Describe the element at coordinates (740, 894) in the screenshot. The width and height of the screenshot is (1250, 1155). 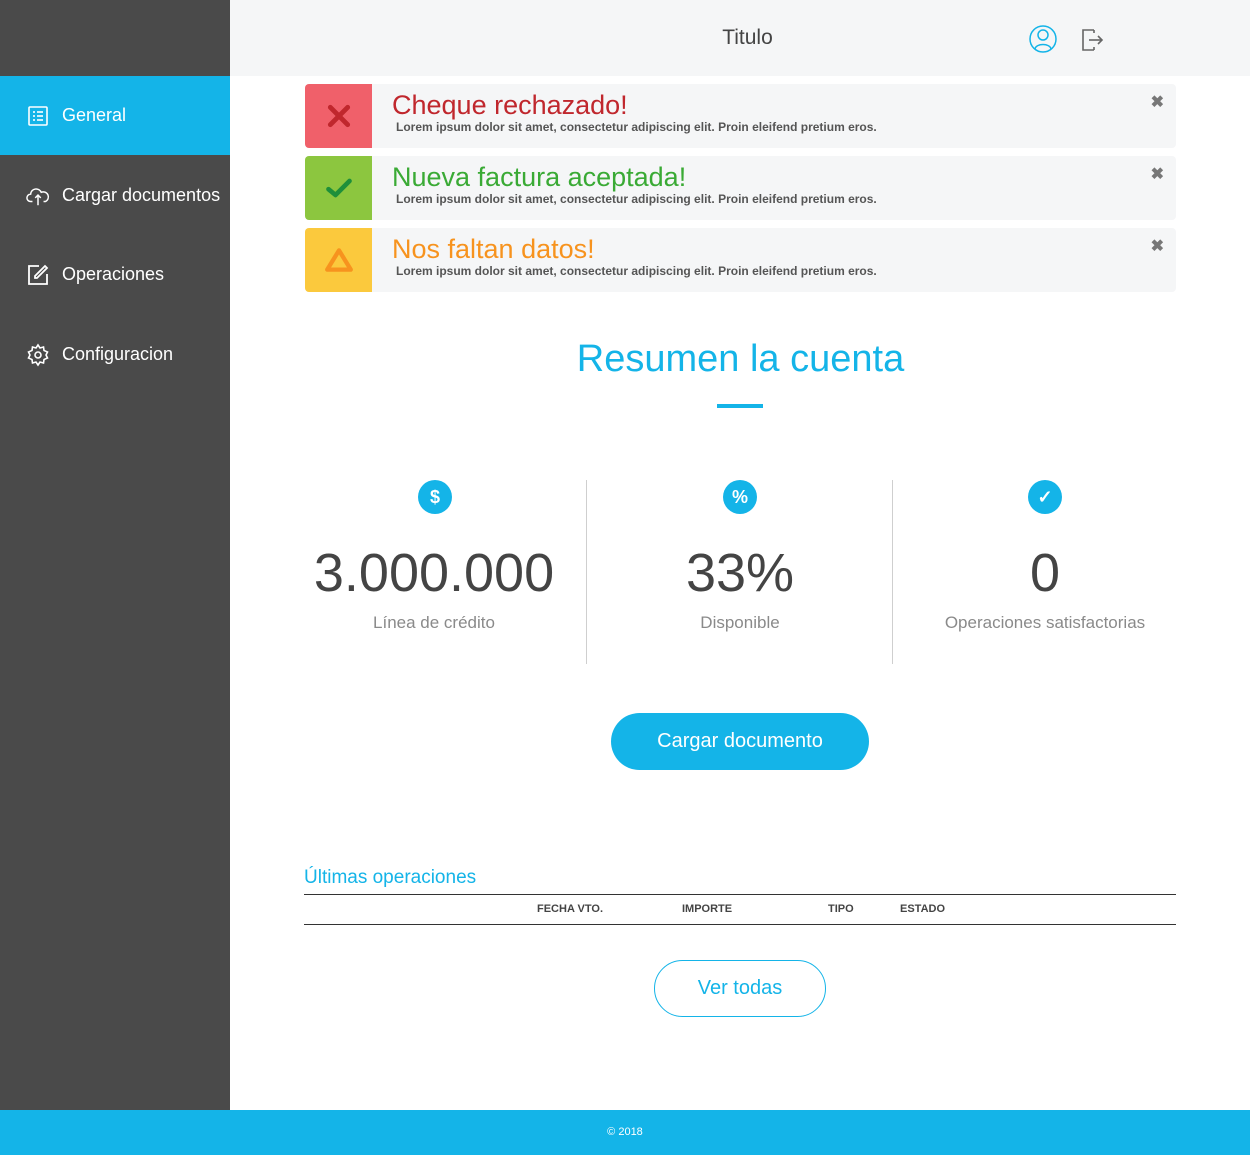
I see `table-top-border` at that location.